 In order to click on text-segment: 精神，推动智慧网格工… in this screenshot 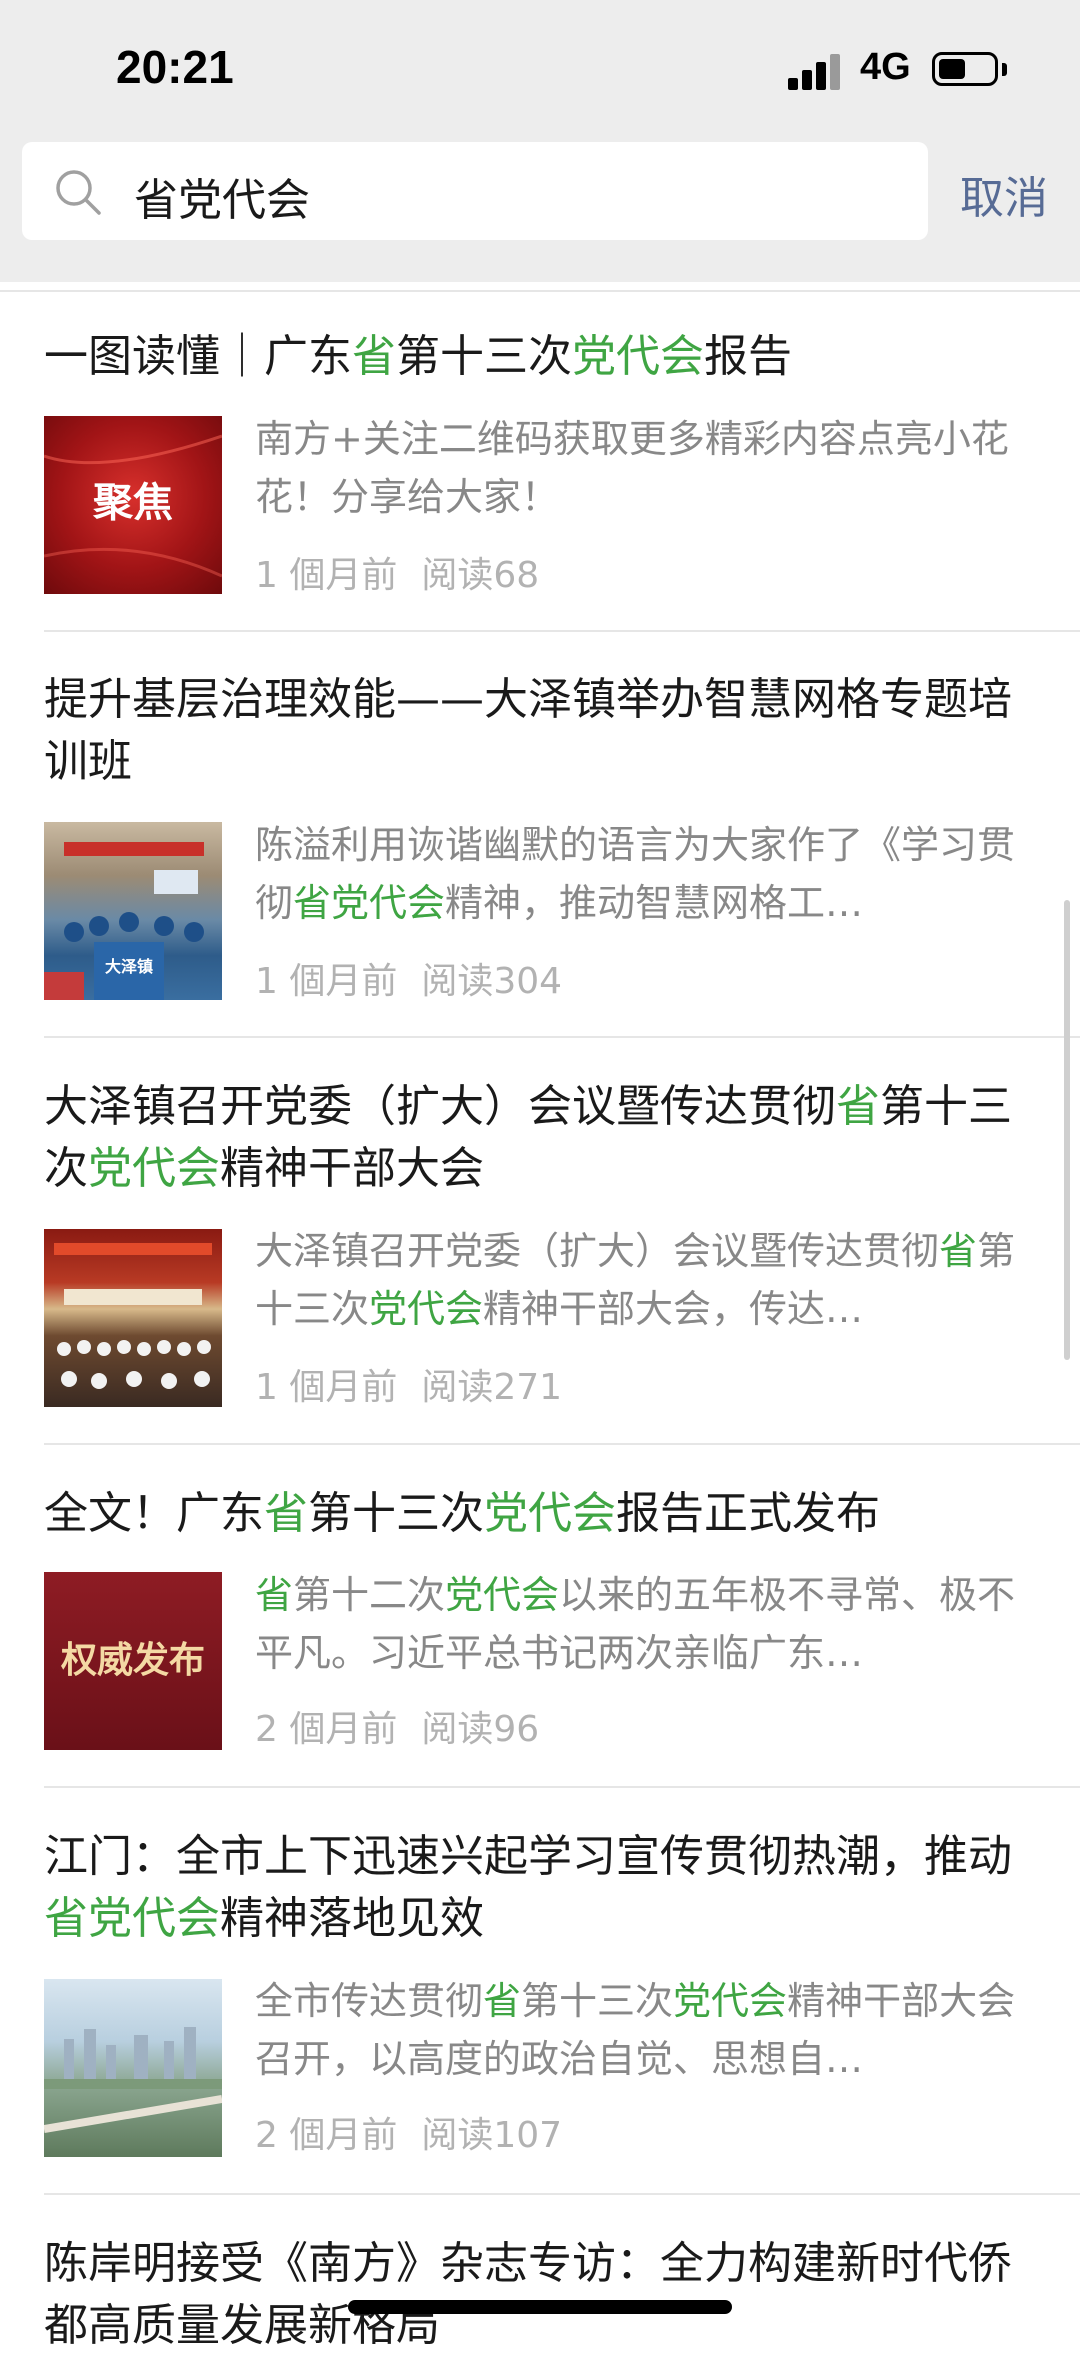, I will do `click(654, 903)`.